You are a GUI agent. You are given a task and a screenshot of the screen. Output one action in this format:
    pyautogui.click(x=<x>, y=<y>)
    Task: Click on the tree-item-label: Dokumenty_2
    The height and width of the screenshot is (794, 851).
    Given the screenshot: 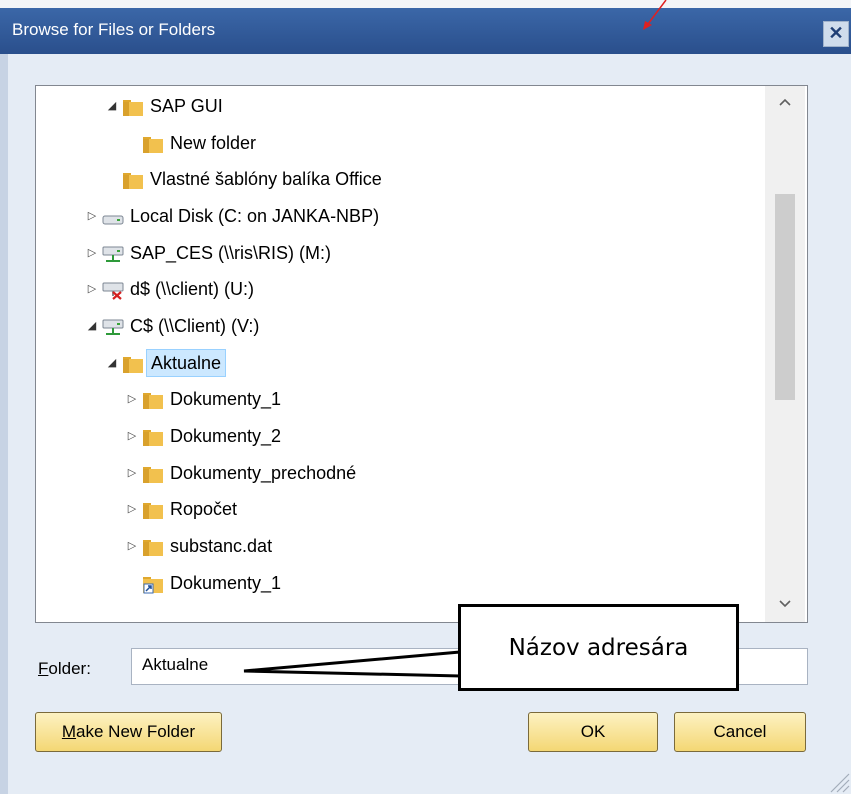 What is the action you would take?
    pyautogui.click(x=226, y=436)
    